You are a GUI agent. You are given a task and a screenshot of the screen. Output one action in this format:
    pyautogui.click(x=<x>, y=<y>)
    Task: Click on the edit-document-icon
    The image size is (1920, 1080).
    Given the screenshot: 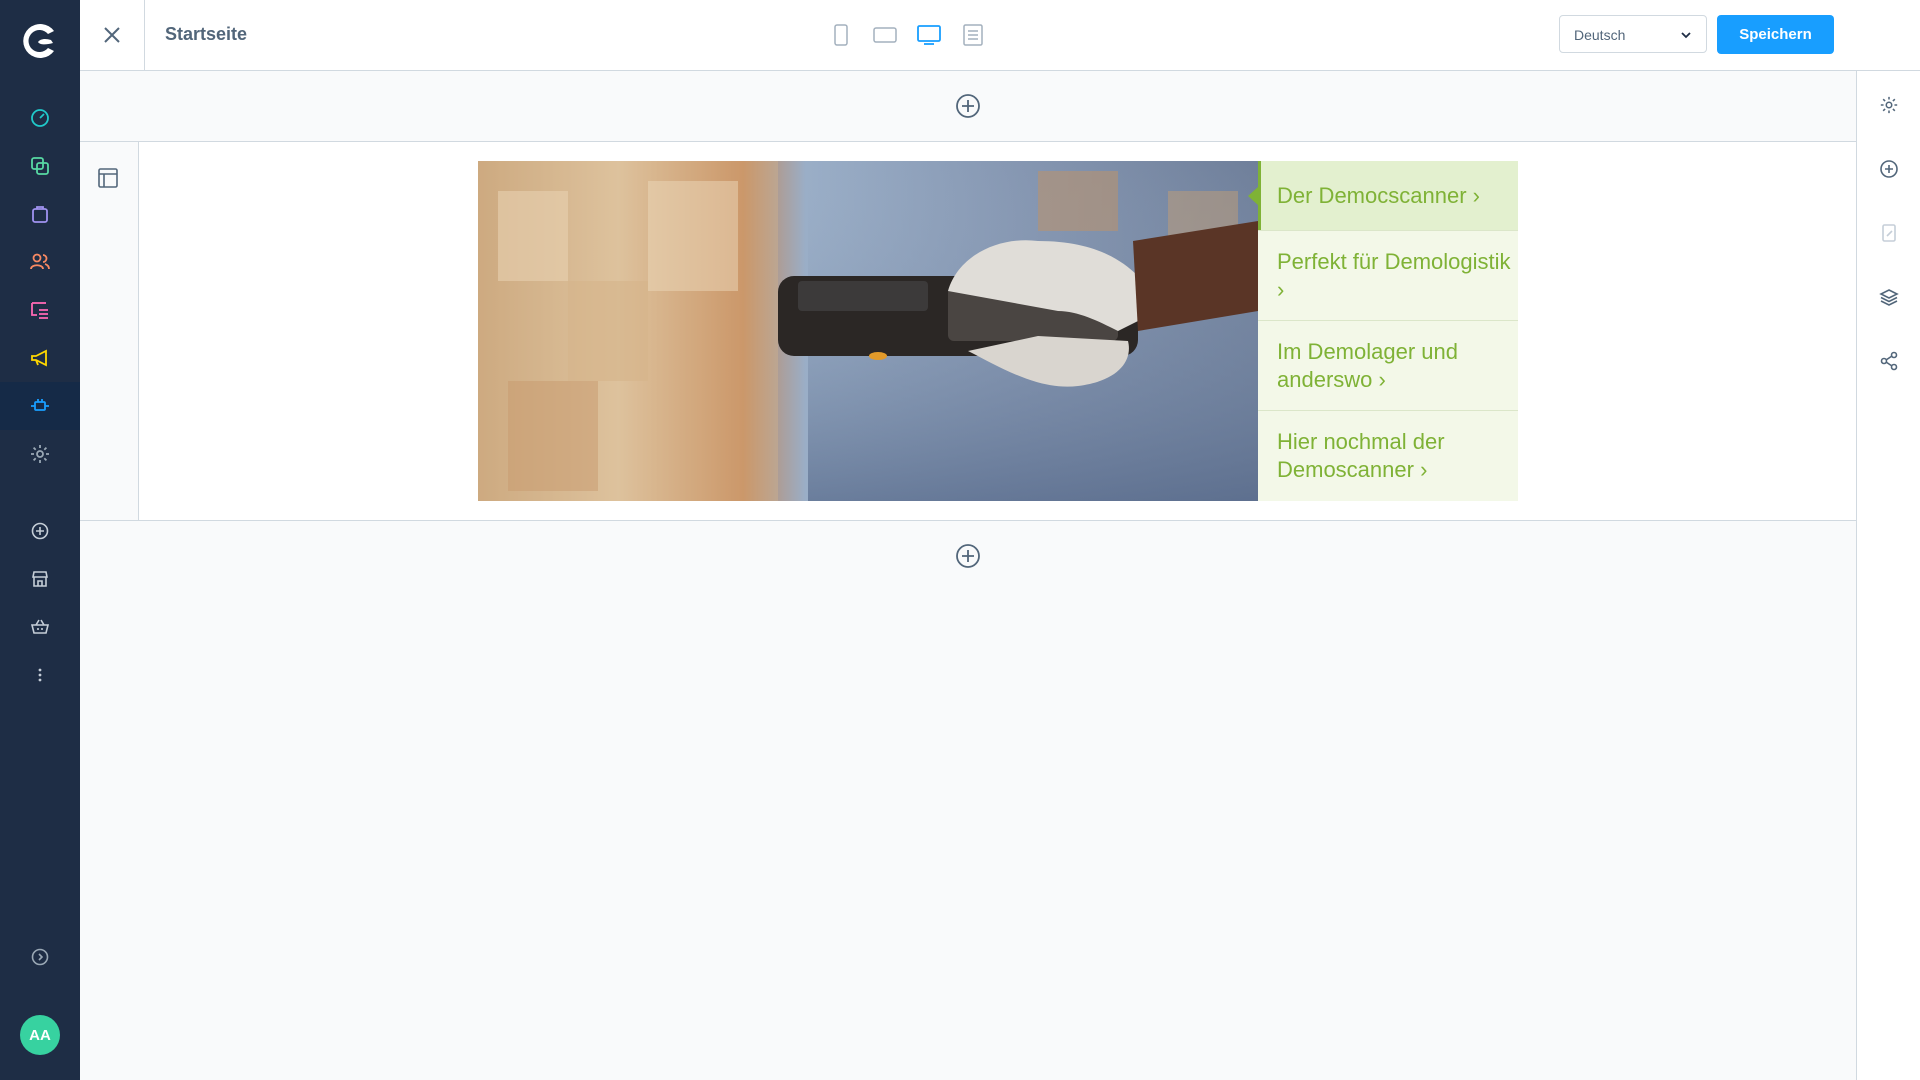 What is the action you would take?
    pyautogui.click(x=1889, y=233)
    